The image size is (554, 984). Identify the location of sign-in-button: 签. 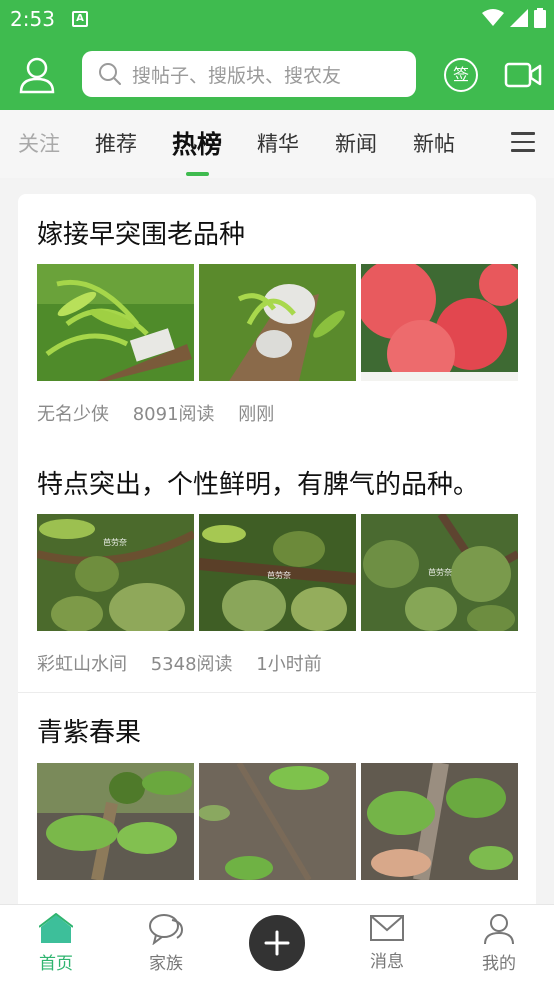
(461, 75).